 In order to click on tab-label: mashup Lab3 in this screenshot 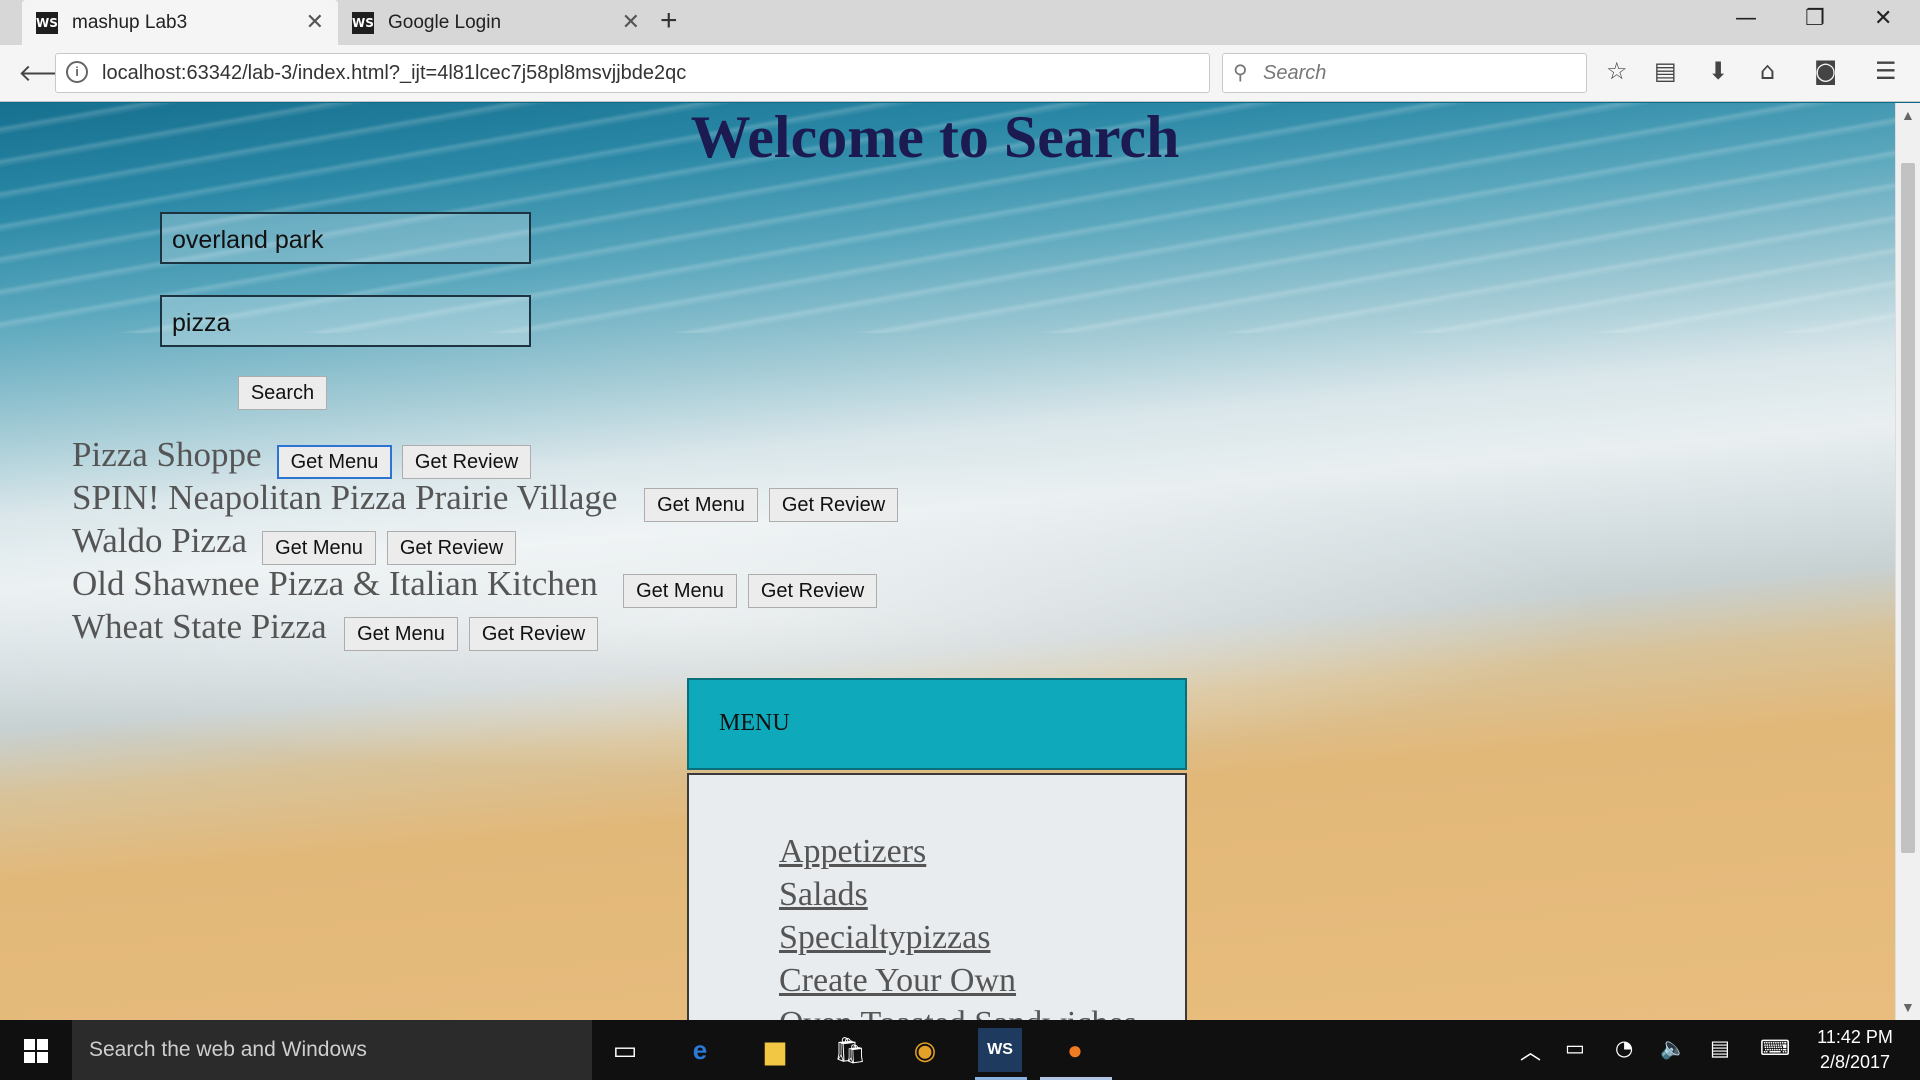, I will do `click(130, 22)`.